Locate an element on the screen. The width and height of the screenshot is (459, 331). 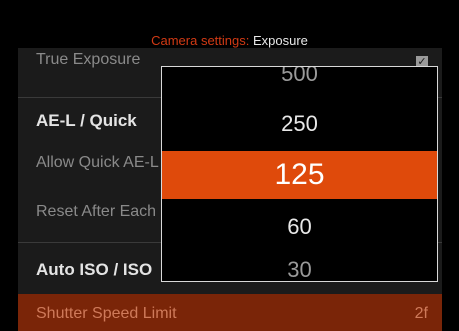
setting-allow-quick-label: Allow Quick AE-L is located at coordinates (97, 162).